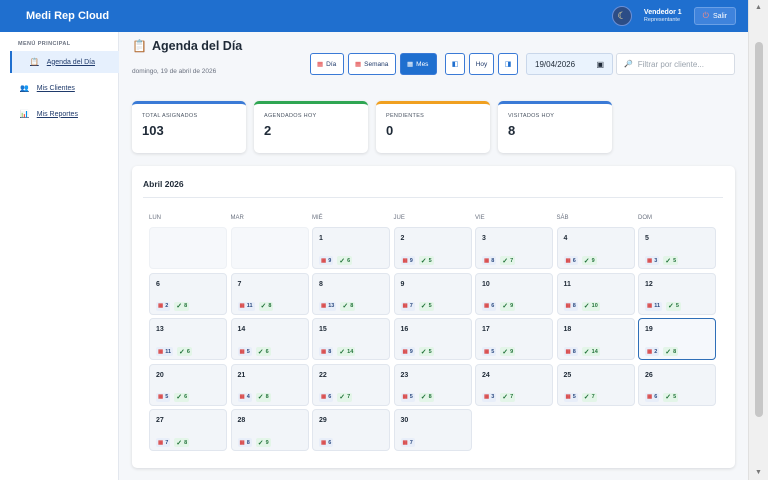 This screenshot has height=480, width=768. What do you see at coordinates (677, 339) in the screenshot?
I see `calendar-day-cell: 19 ▦ 2 ✓ 8` at bounding box center [677, 339].